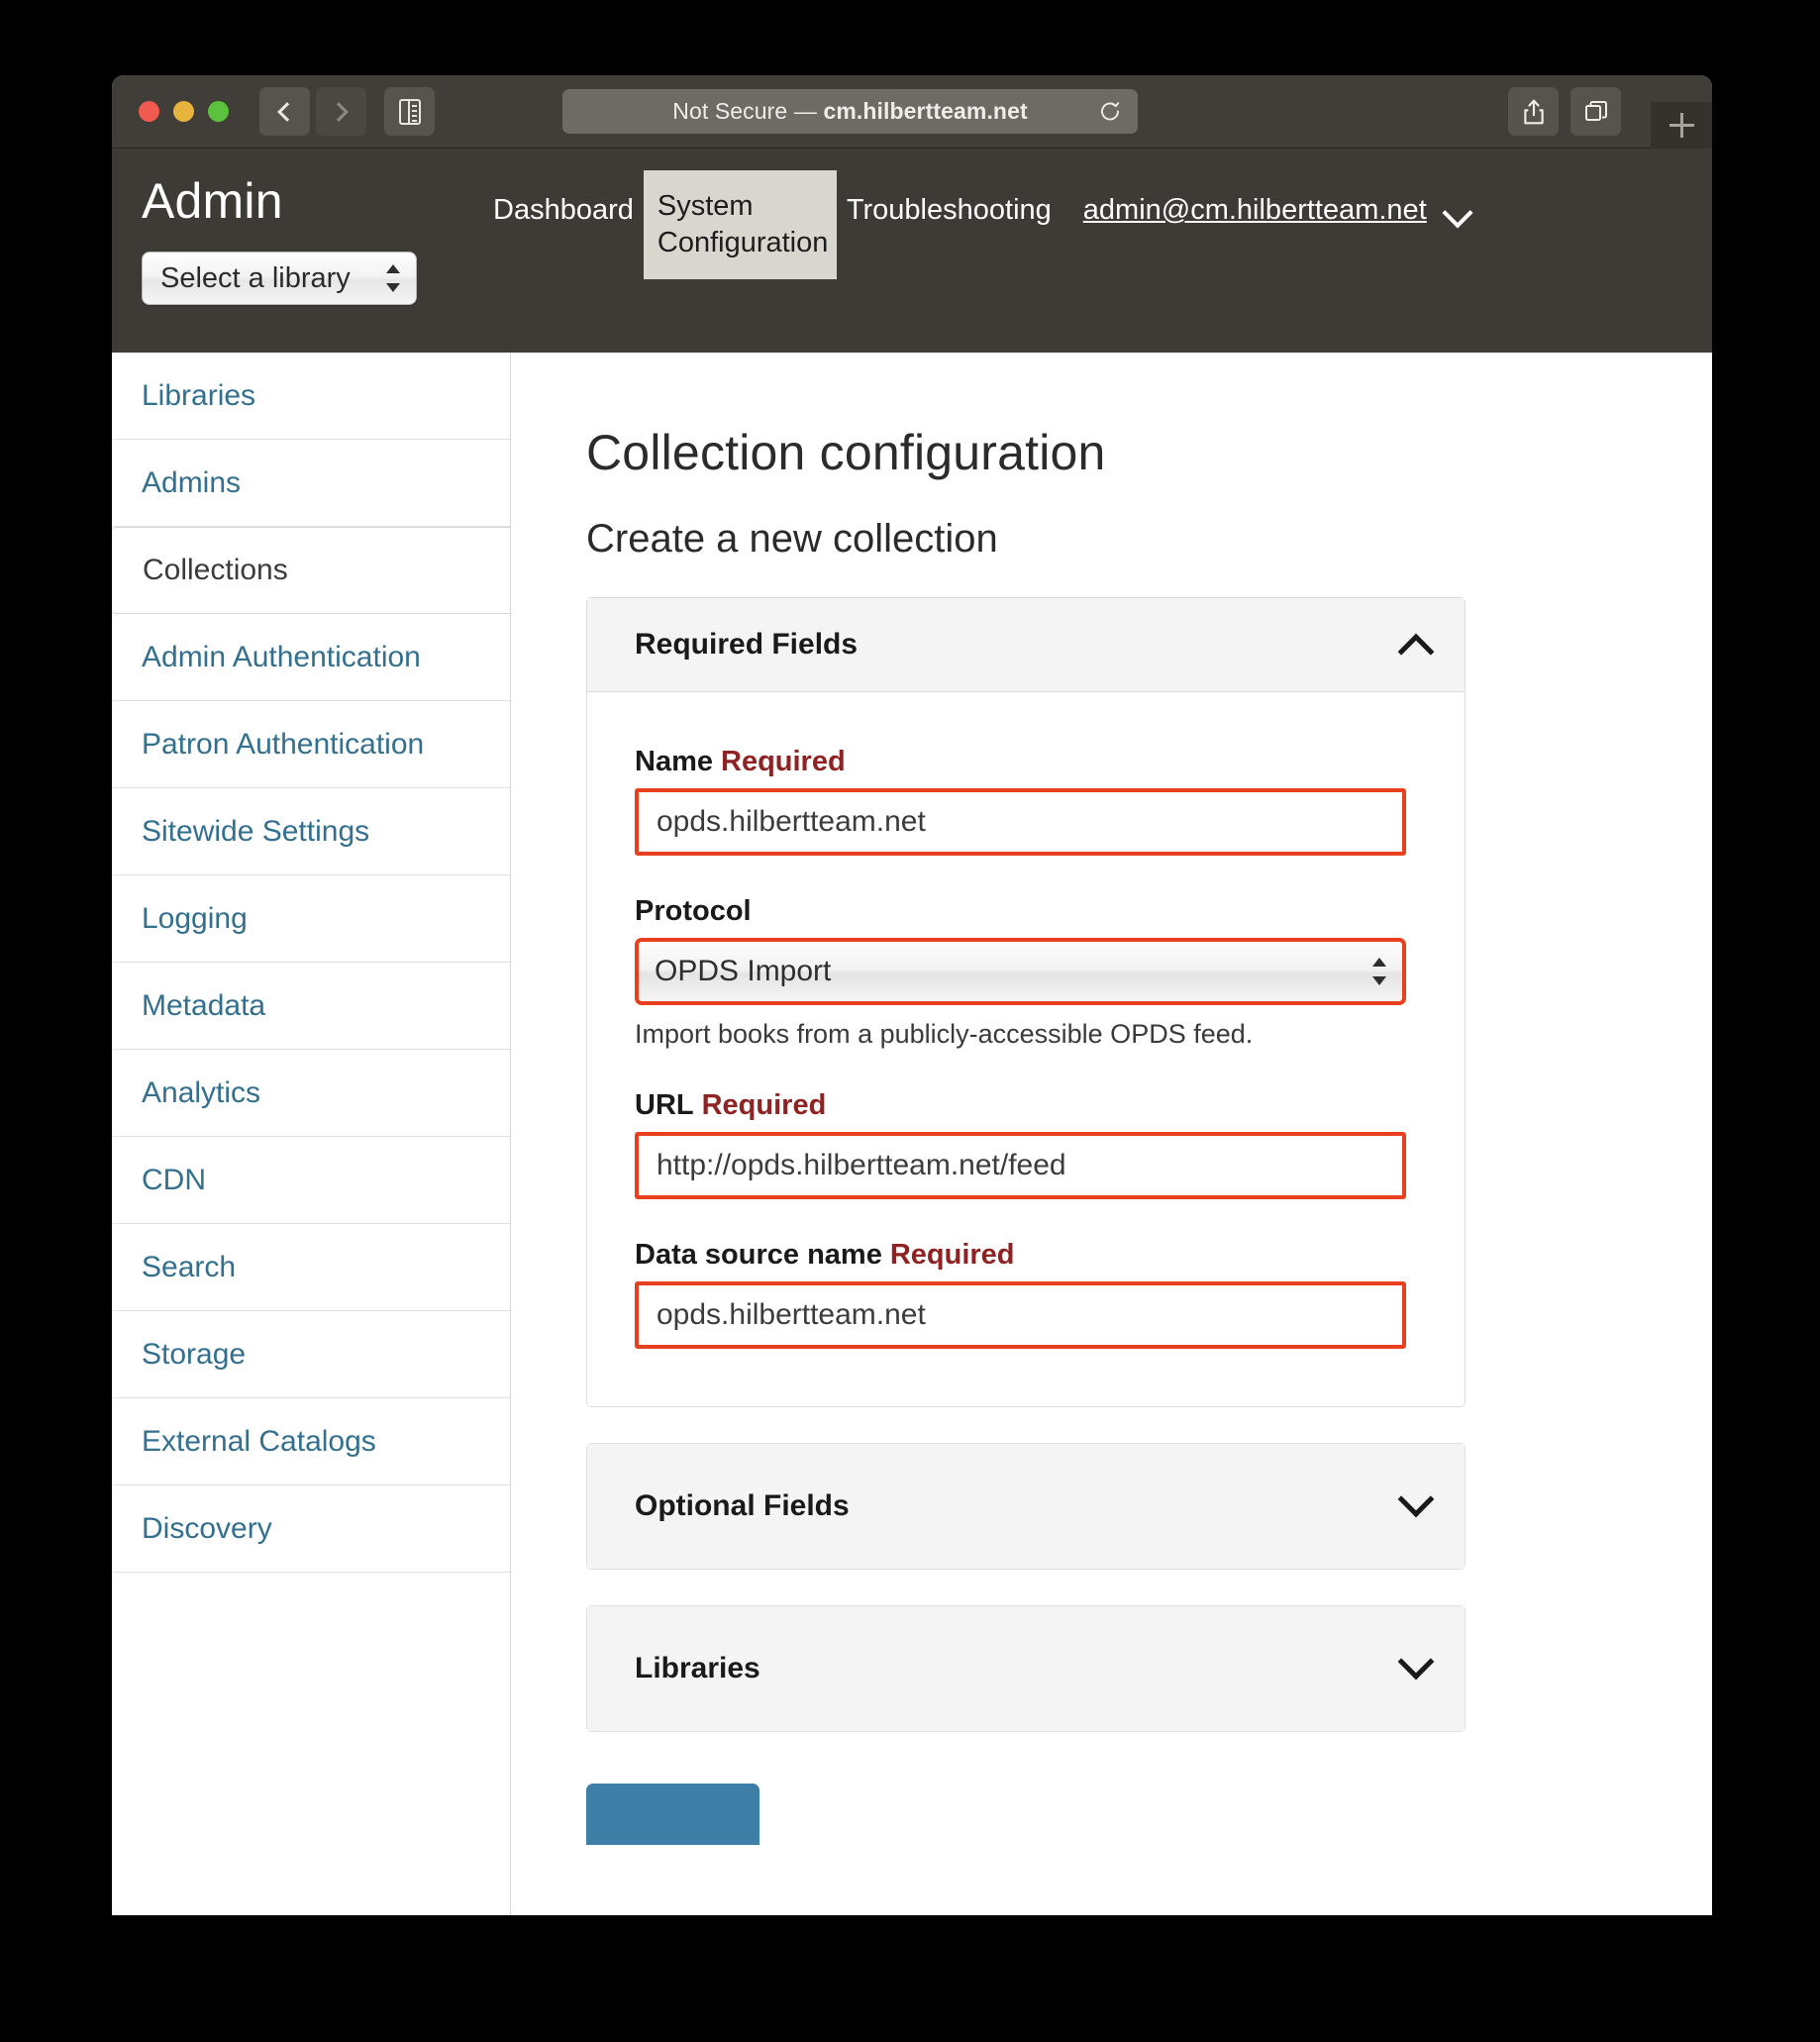 Image resolution: width=1820 pixels, height=2042 pixels. What do you see at coordinates (311, 1181) in the screenshot?
I see `sidebar-item-cdn: CDN` at bounding box center [311, 1181].